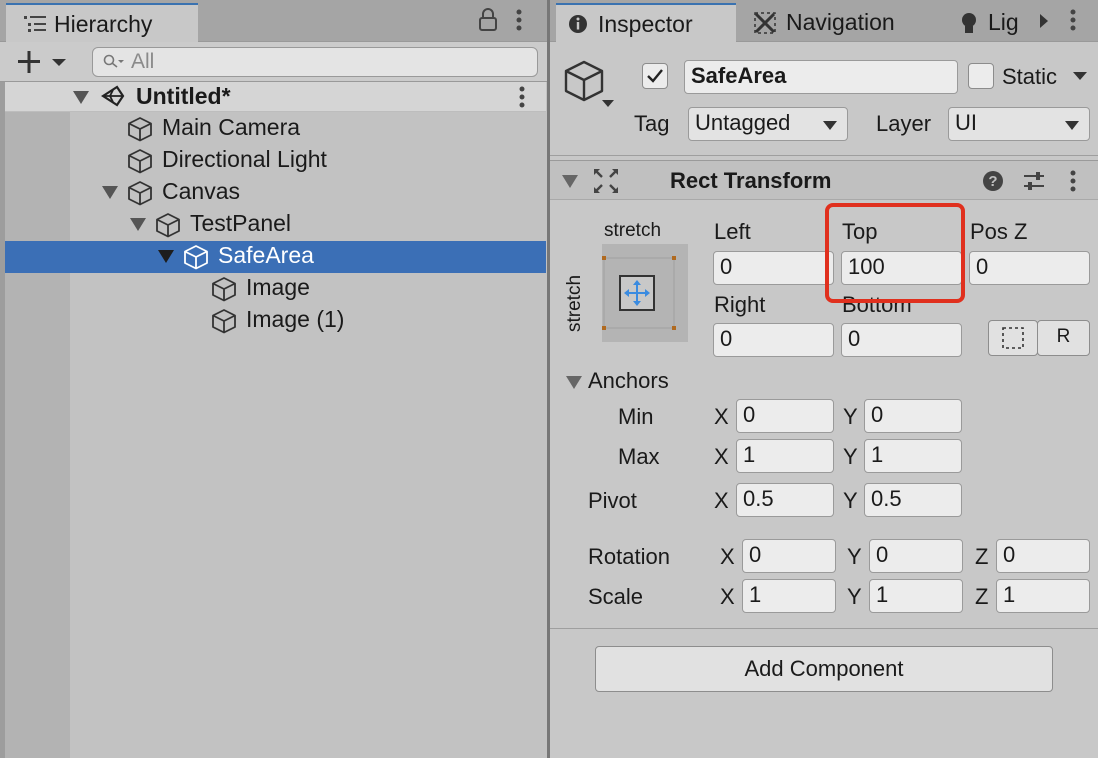 The width and height of the screenshot is (1098, 758). Describe the element at coordinates (1073, 20) in the screenshot. I see `inspector-menu-icon` at that location.